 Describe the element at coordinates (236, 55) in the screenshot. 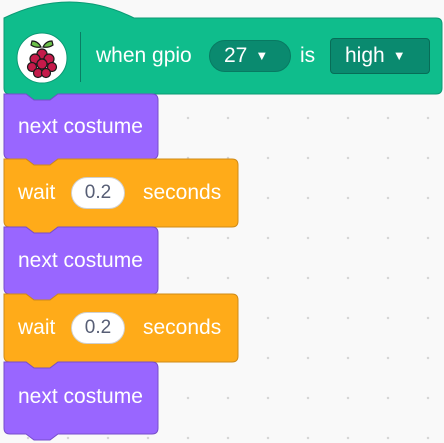

I see `gpio-pin-value: 27` at that location.